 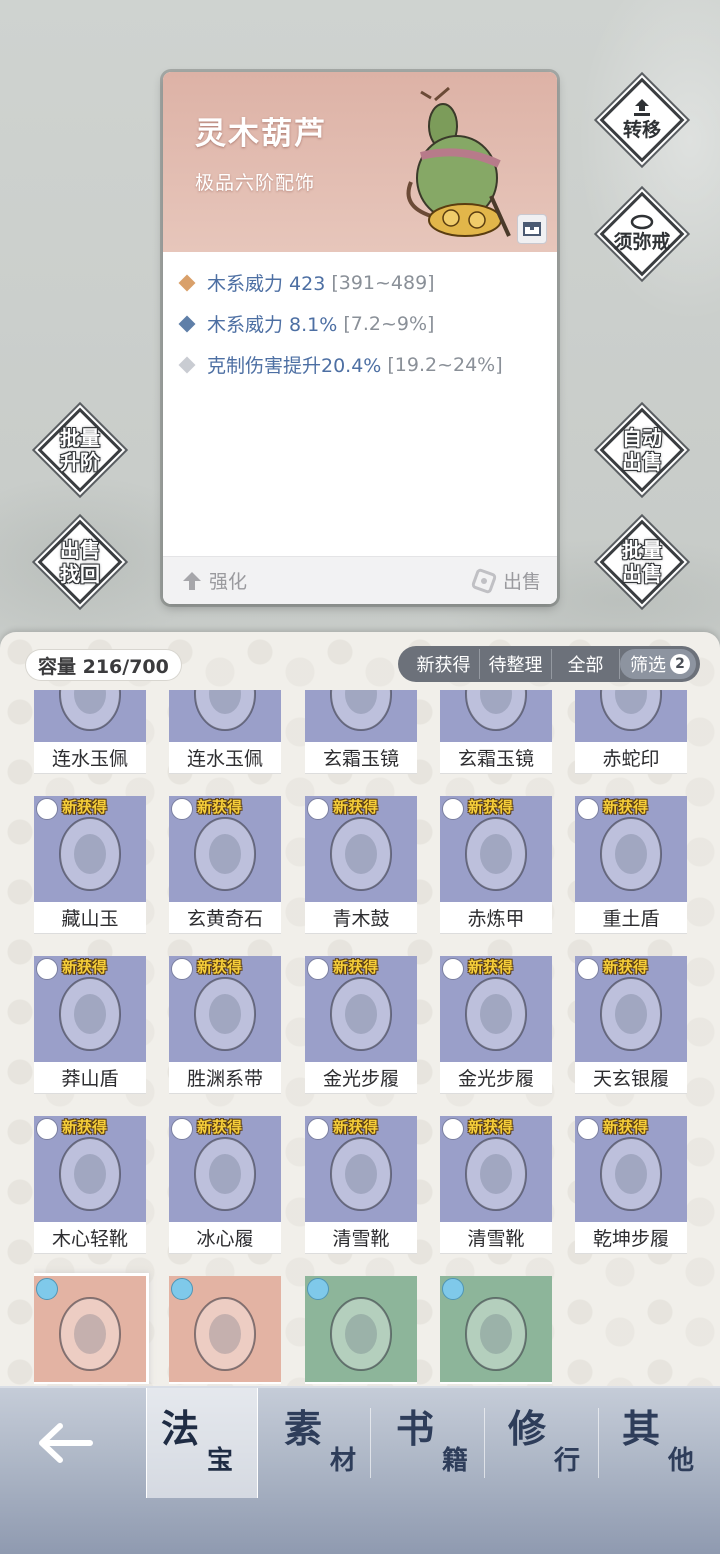 What do you see at coordinates (90, 1330) in the screenshot?
I see `inventory-item: 灵木葫芦` at bounding box center [90, 1330].